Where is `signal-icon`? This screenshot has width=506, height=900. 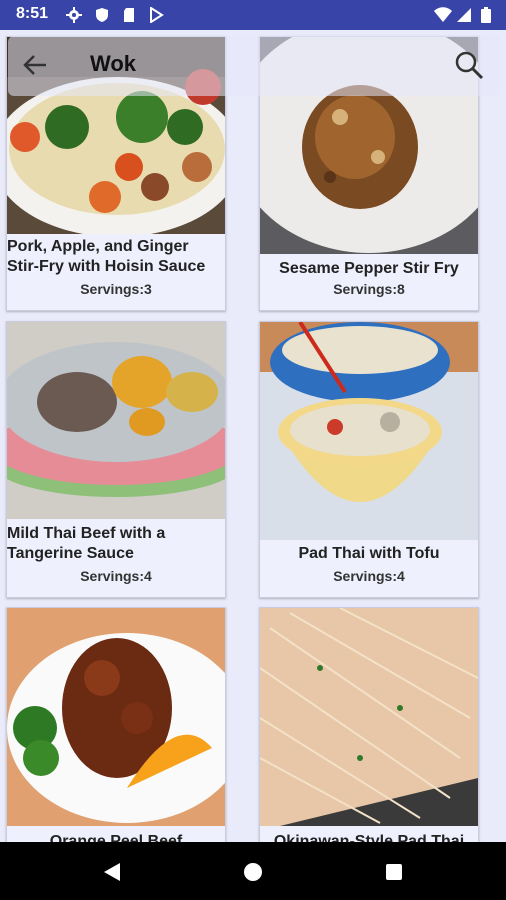
signal-icon is located at coordinates (464, 15).